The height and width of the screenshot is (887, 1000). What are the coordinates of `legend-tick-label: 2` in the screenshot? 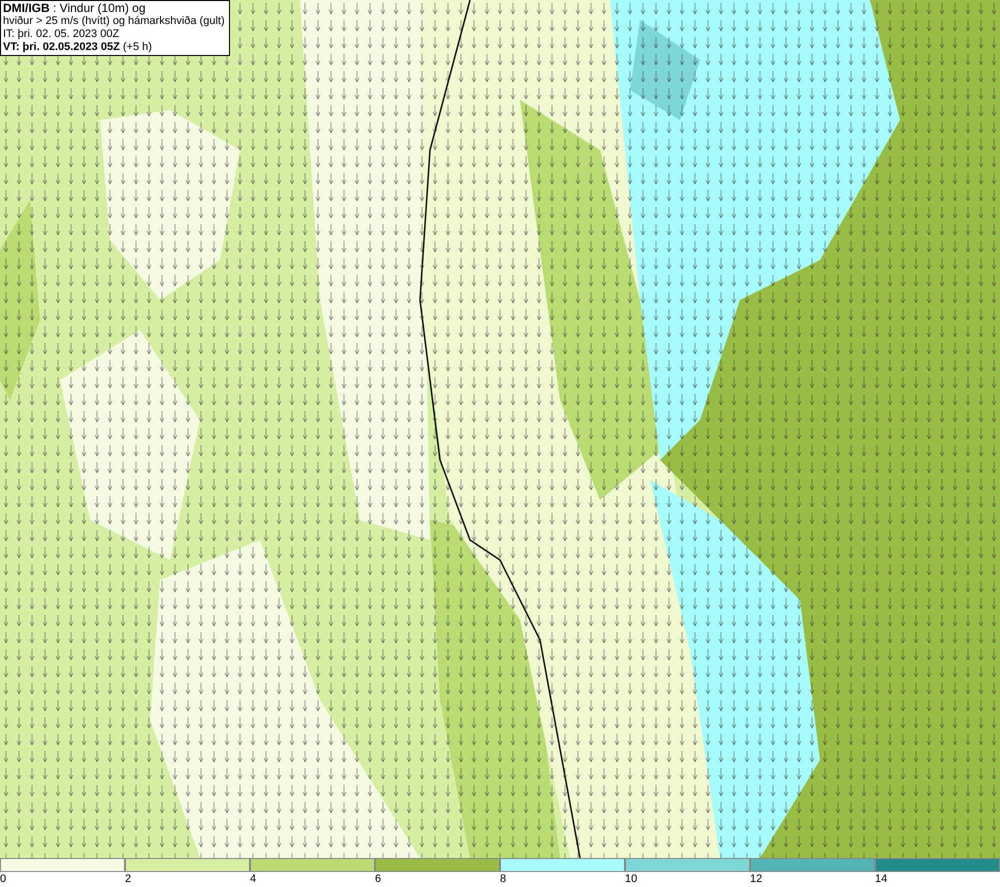 It's located at (128, 879).